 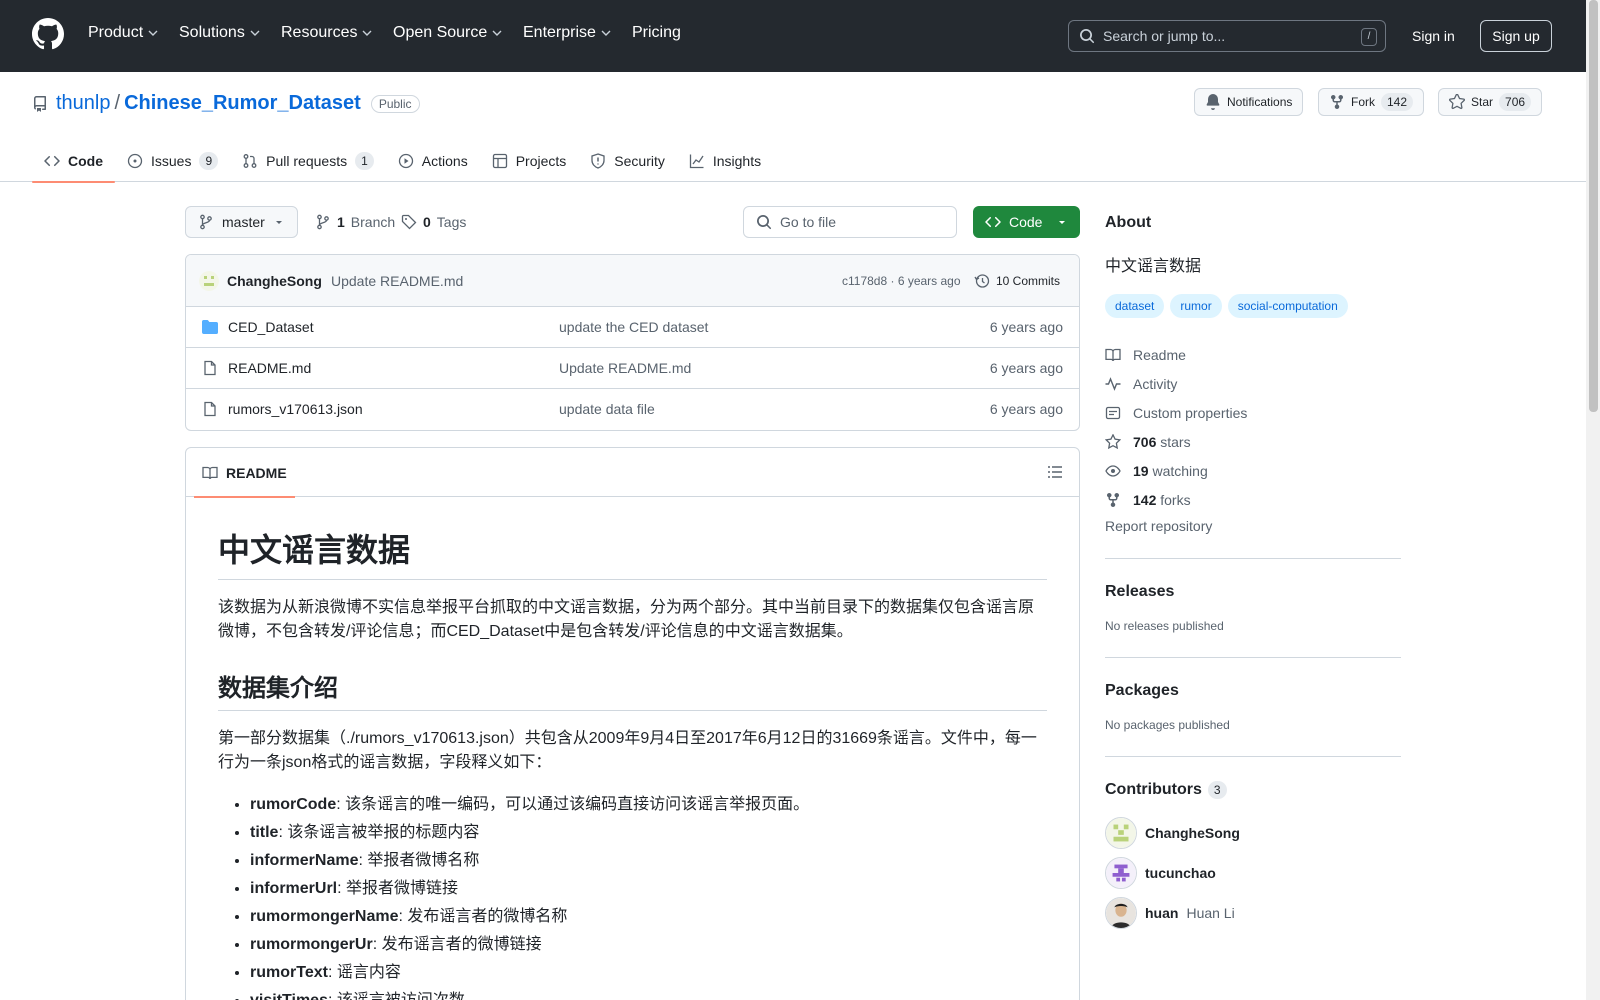 What do you see at coordinates (433, 161) in the screenshot?
I see `tab-actions: Actions` at bounding box center [433, 161].